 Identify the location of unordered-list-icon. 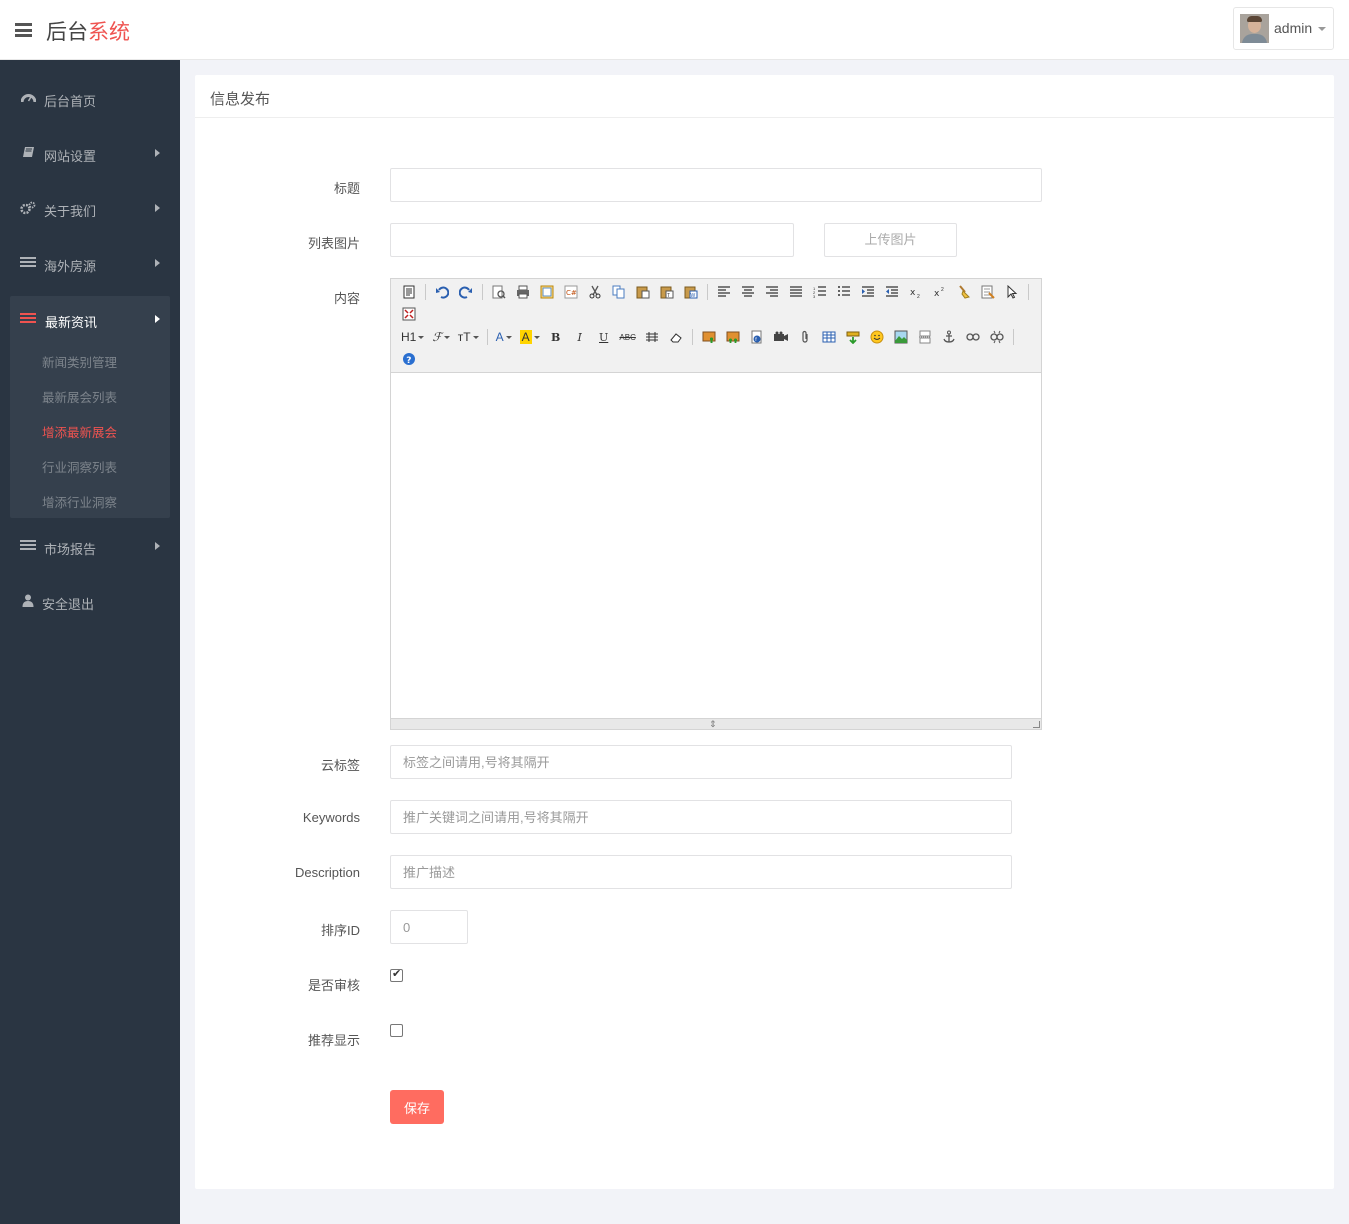
(844, 292).